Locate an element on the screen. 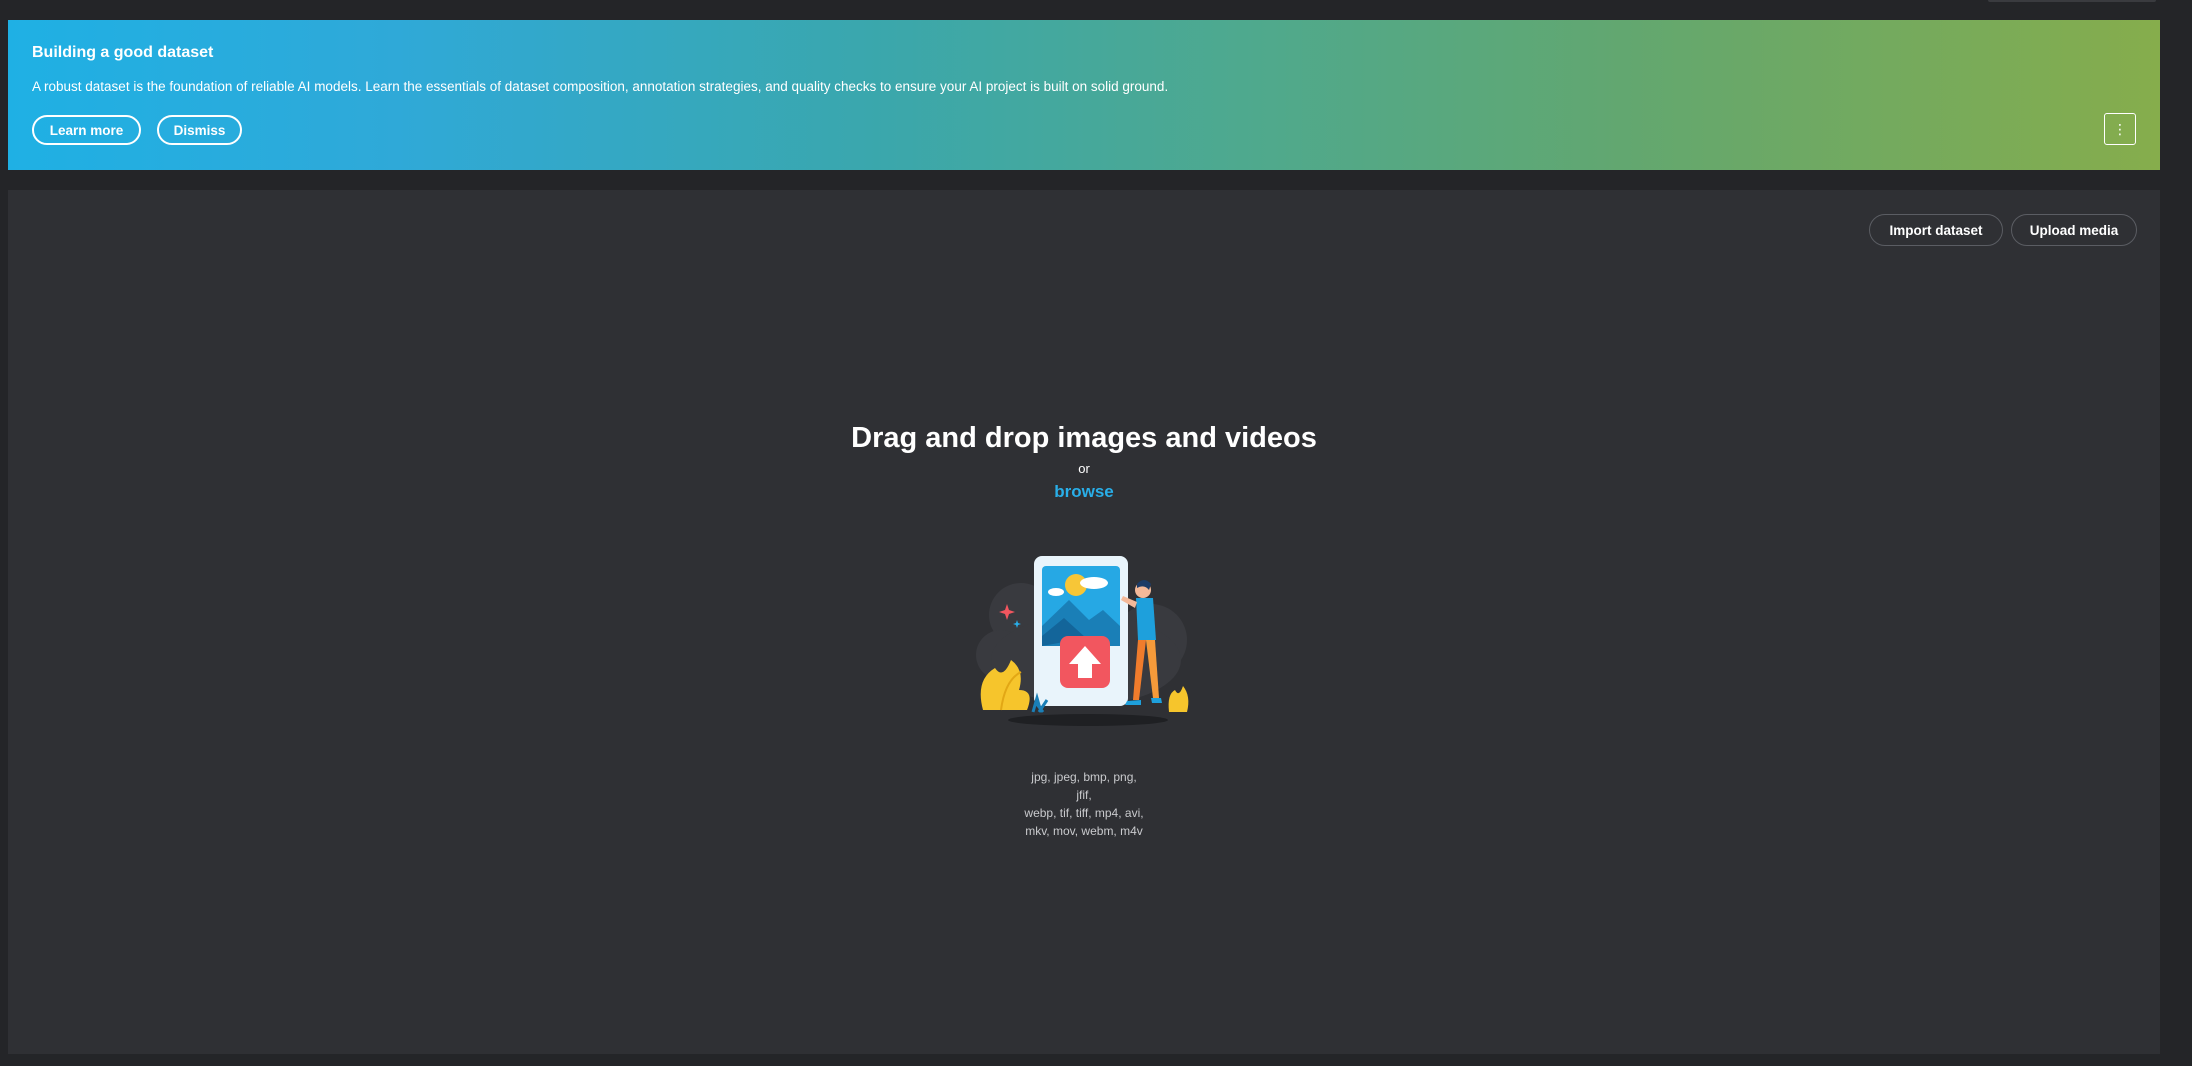 The width and height of the screenshot is (2192, 1066). supported-formats-line: webp, tif, tiff, mp4, avi, is located at coordinates (1084, 813).